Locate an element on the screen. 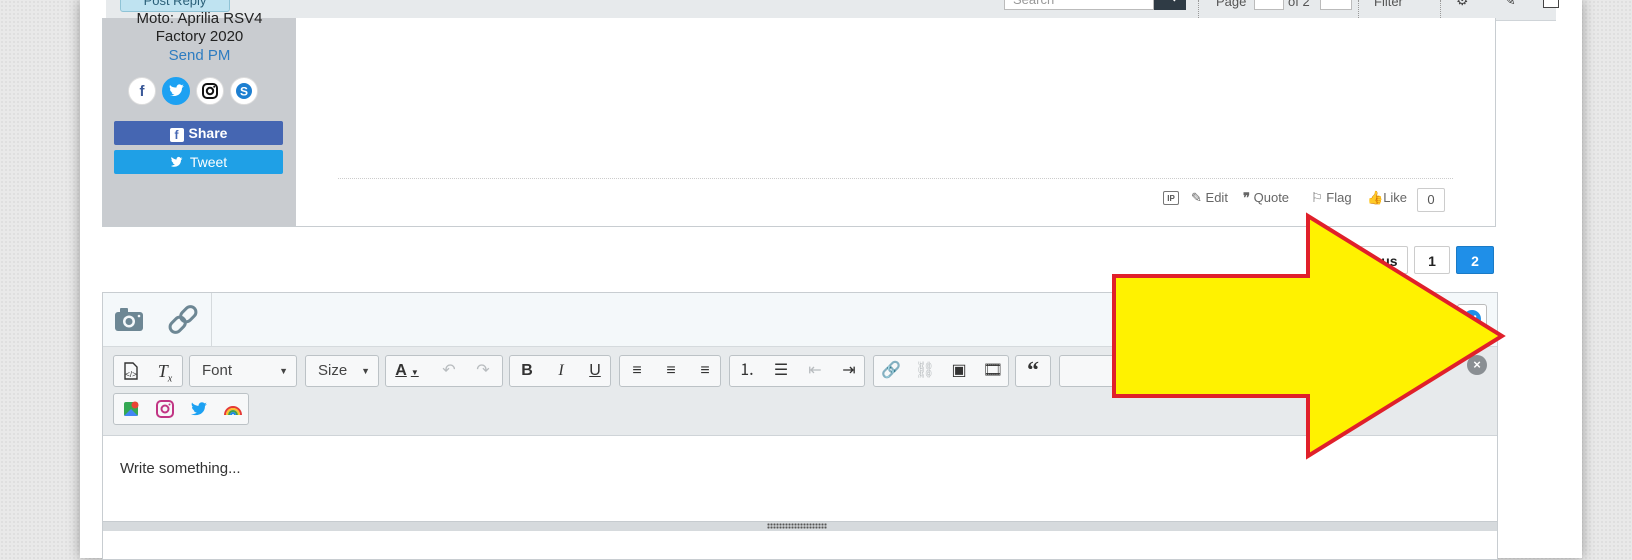 This screenshot has width=1632, height=560. quote-label: Quote is located at coordinates (1271, 197).